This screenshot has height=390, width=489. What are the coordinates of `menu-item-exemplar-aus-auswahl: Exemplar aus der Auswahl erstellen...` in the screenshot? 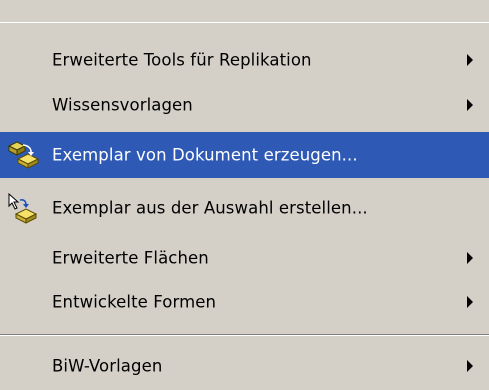 It's located at (244, 208).